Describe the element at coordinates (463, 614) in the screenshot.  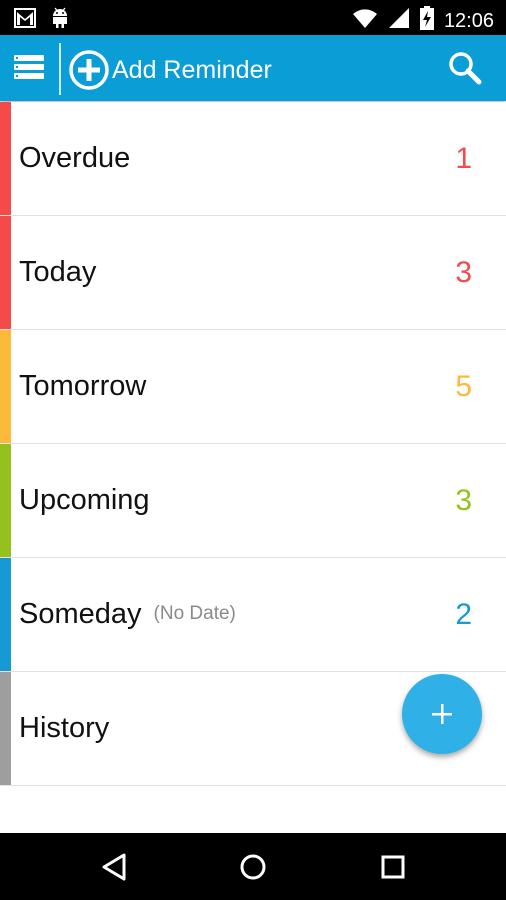
I see `category-count: 2` at that location.